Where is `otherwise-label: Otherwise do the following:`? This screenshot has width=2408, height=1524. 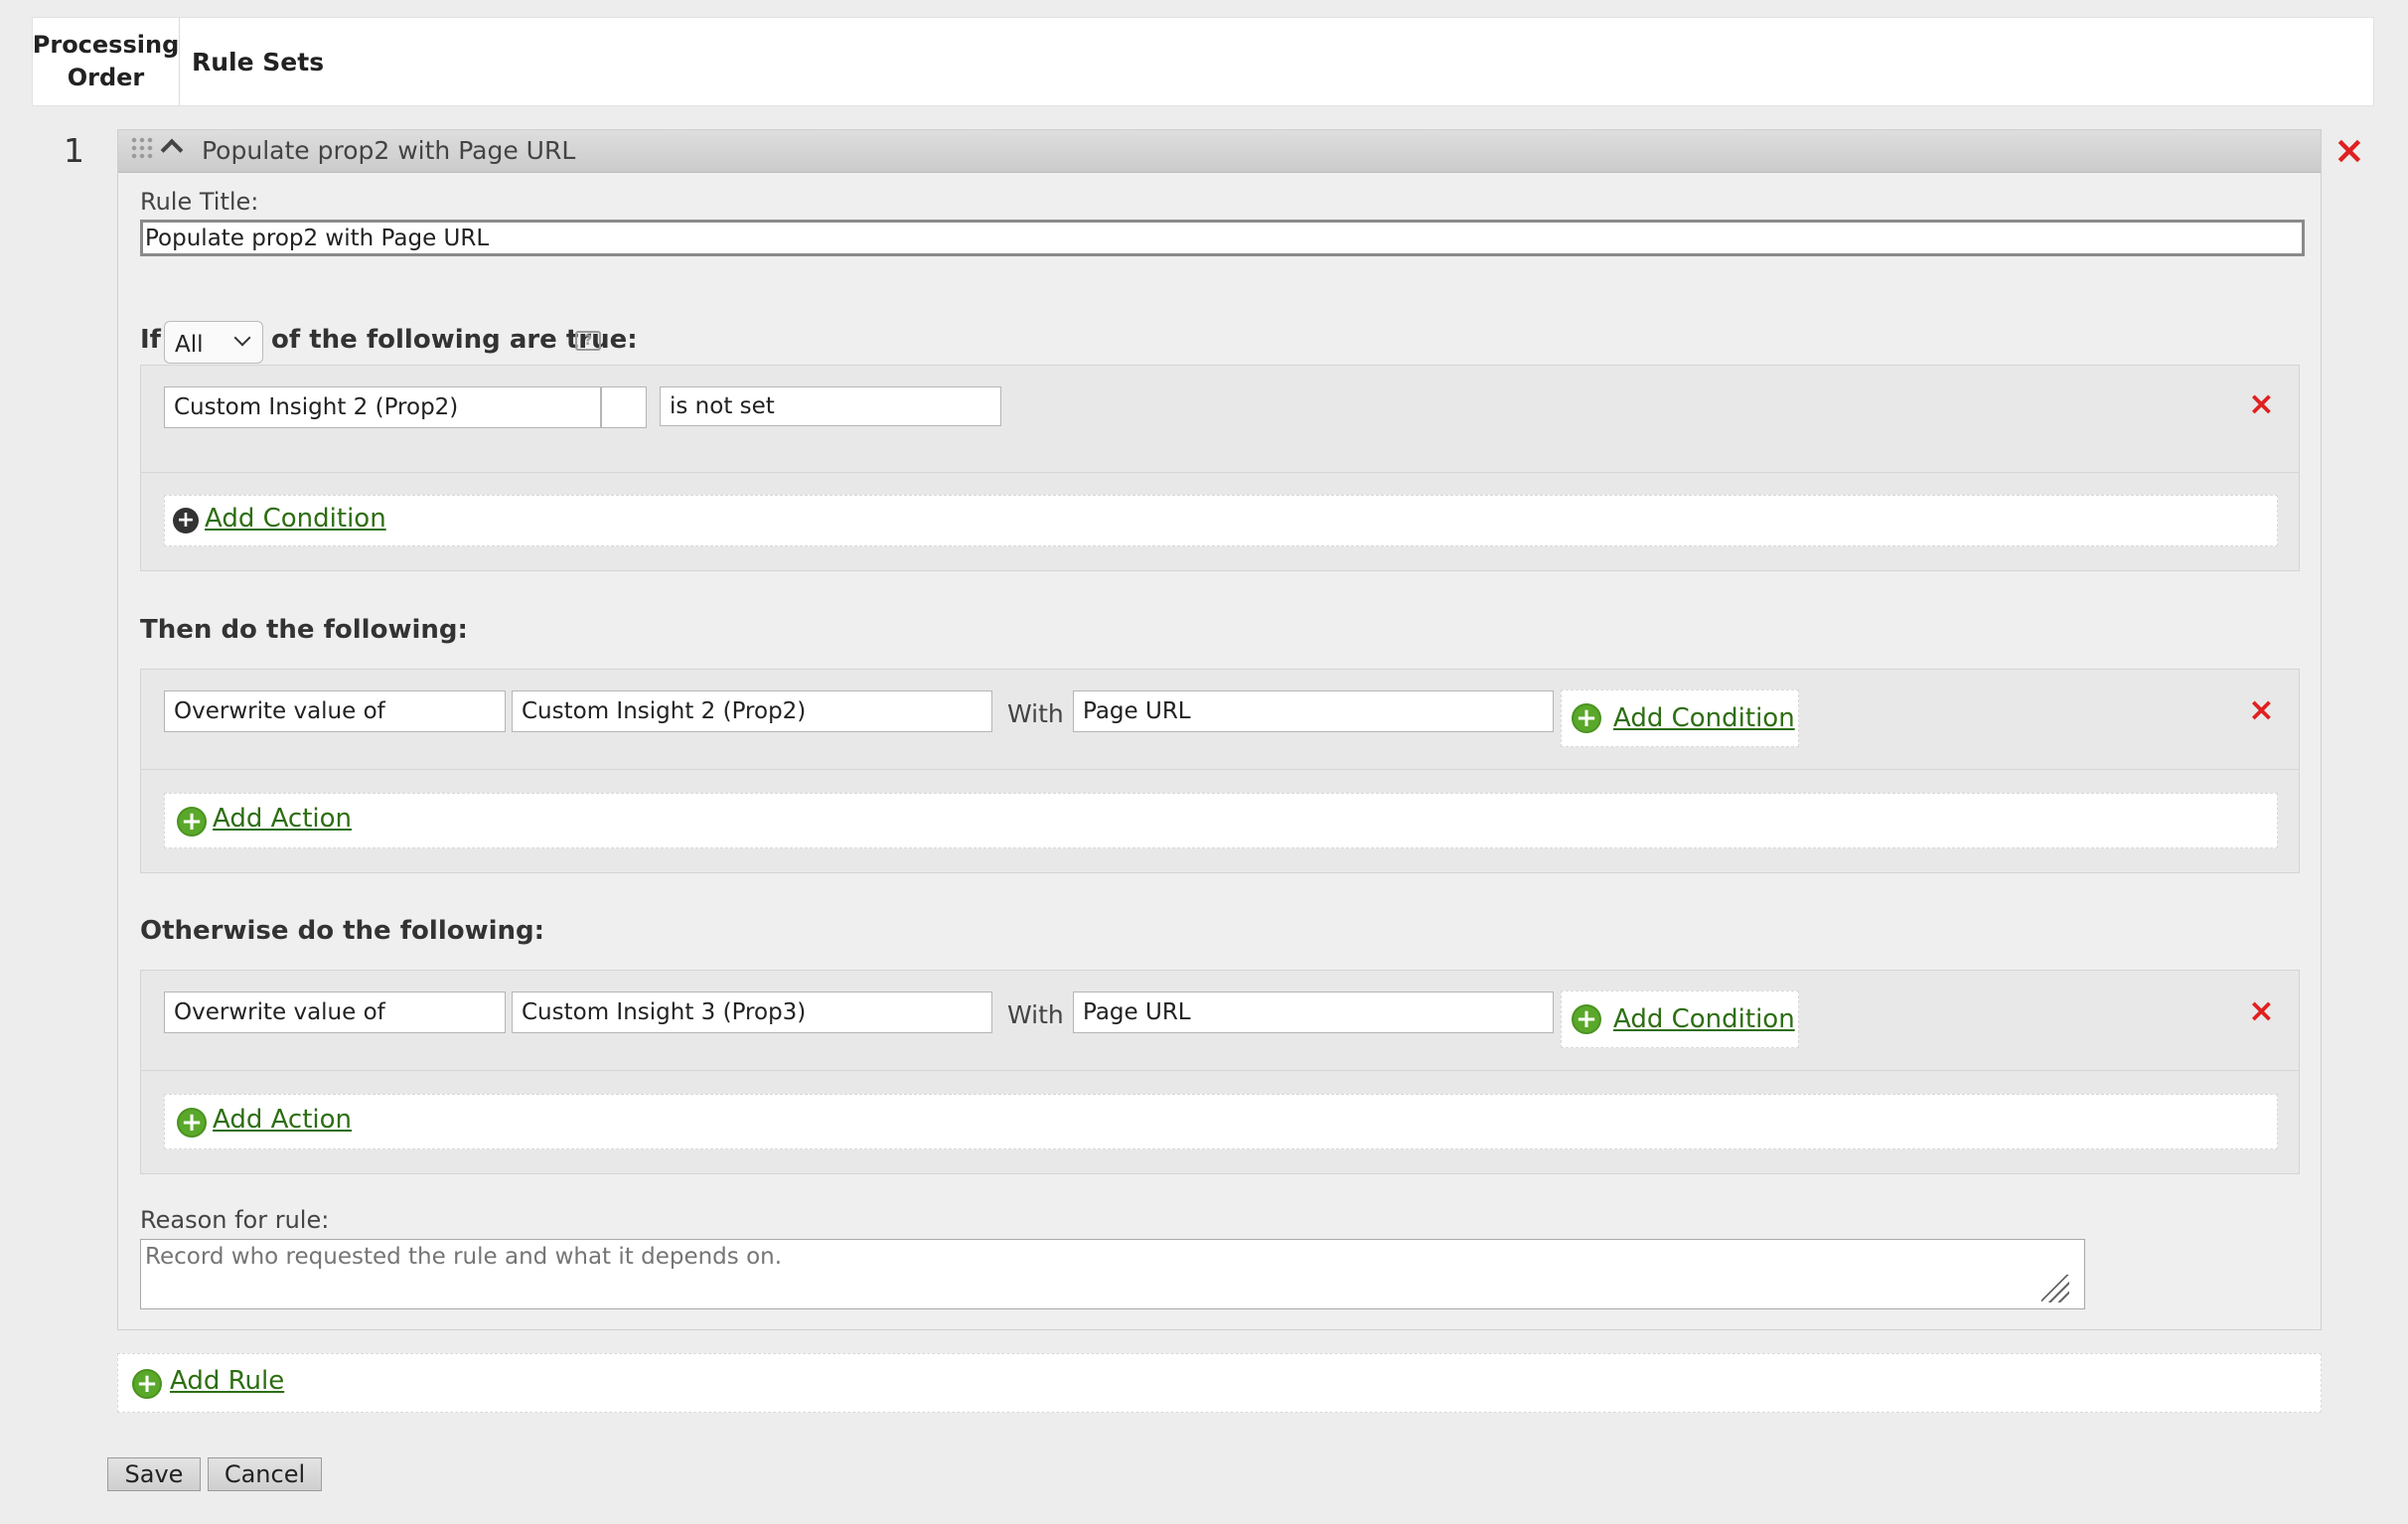 otherwise-label: Otherwise do the following: is located at coordinates (342, 931).